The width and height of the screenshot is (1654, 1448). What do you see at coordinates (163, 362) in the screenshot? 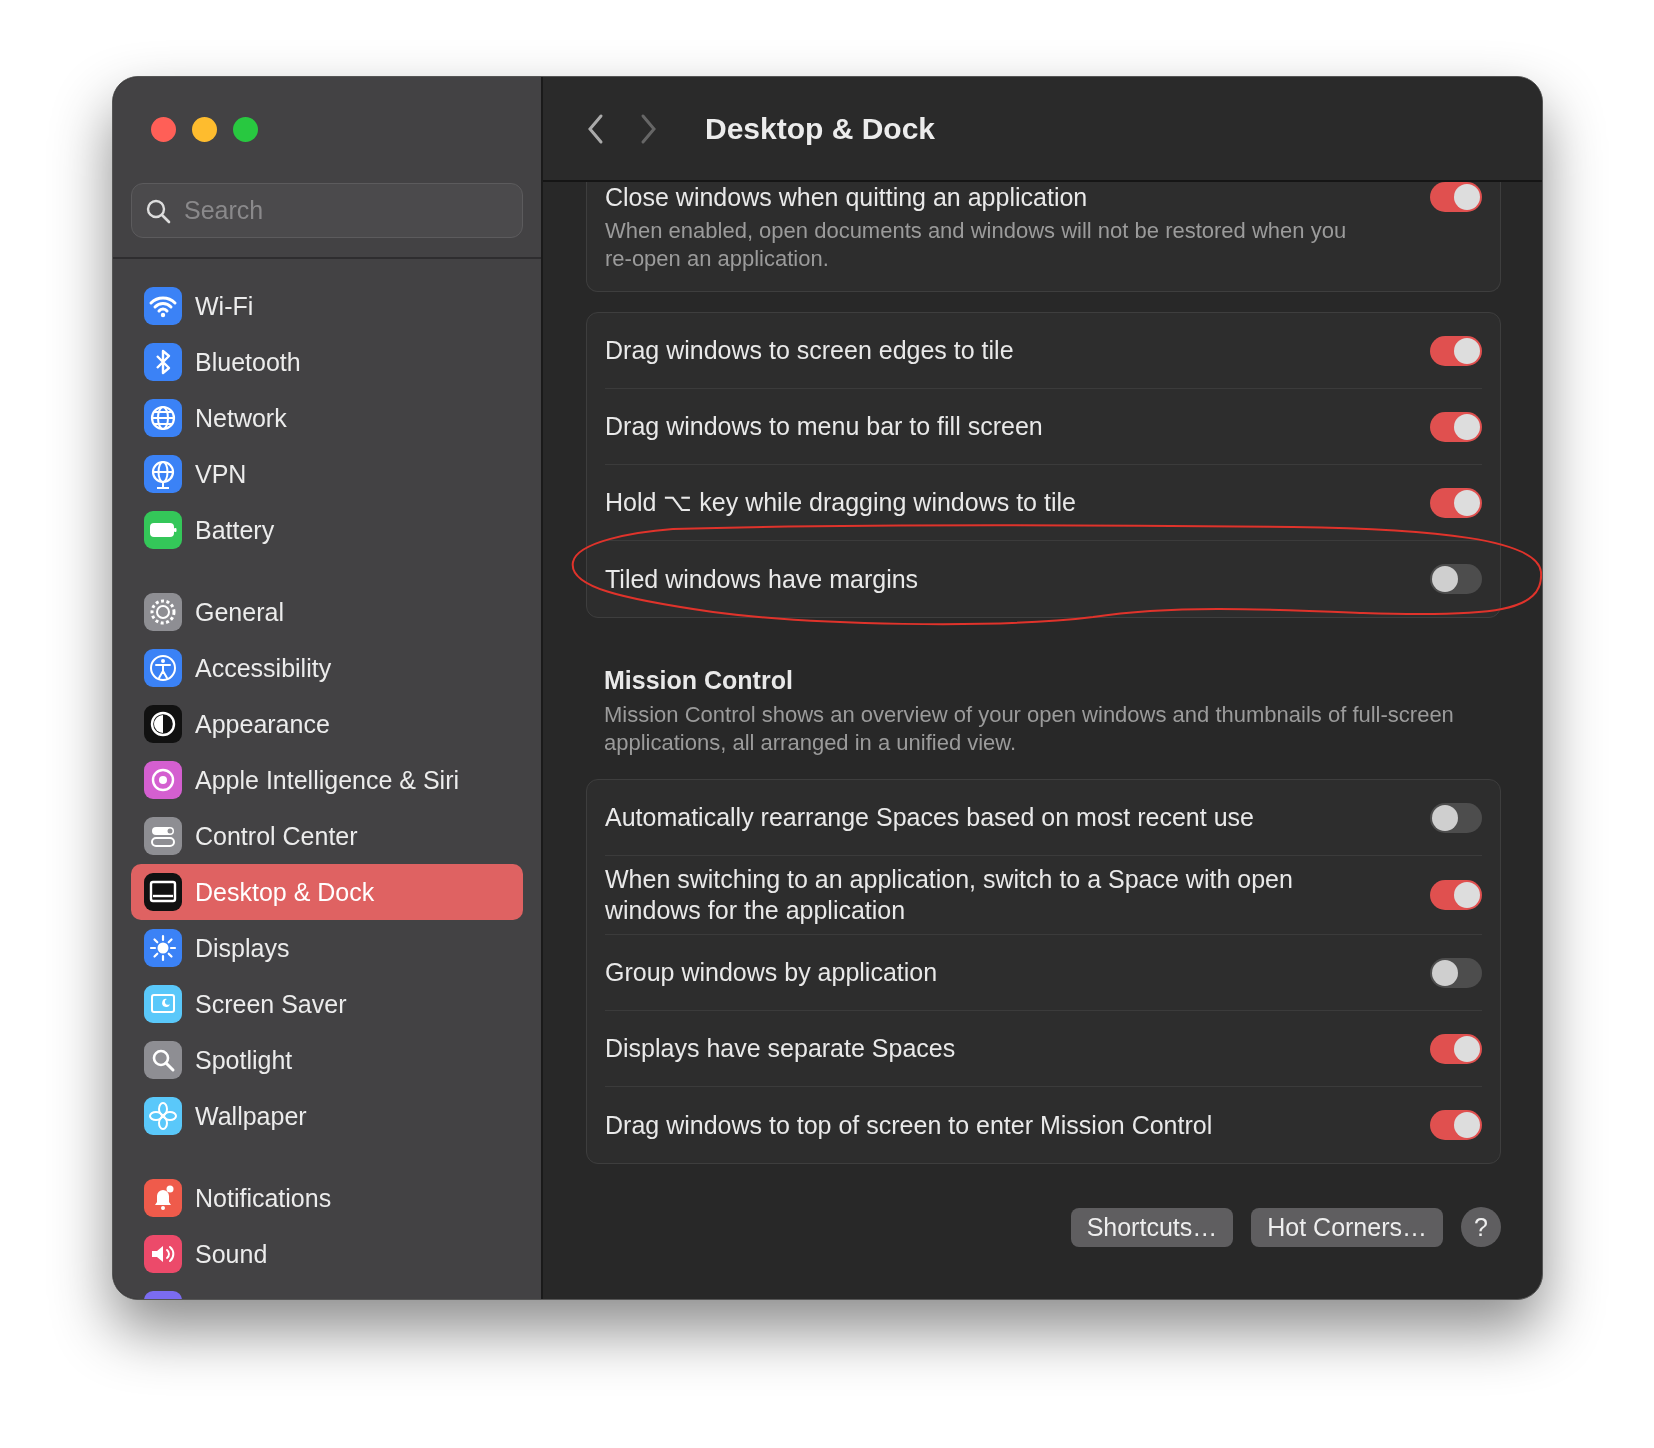
I see `bluetooth-icon` at bounding box center [163, 362].